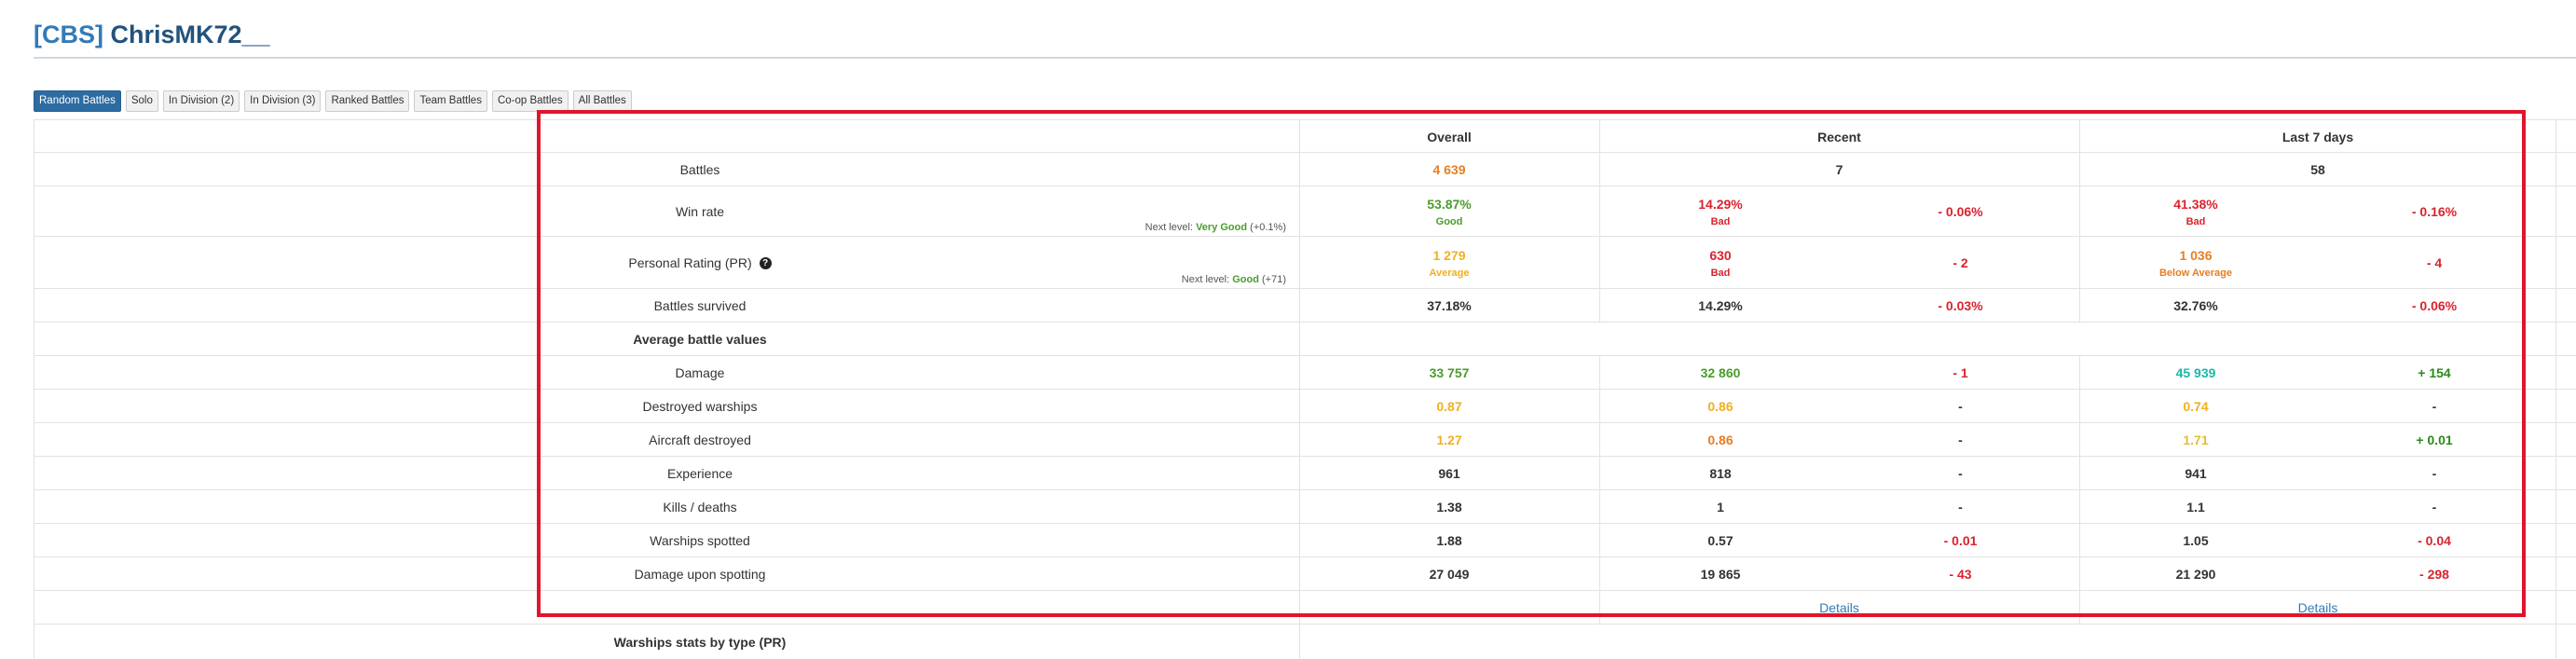  I want to click on row-label-damage: Damage, so click(700, 372).